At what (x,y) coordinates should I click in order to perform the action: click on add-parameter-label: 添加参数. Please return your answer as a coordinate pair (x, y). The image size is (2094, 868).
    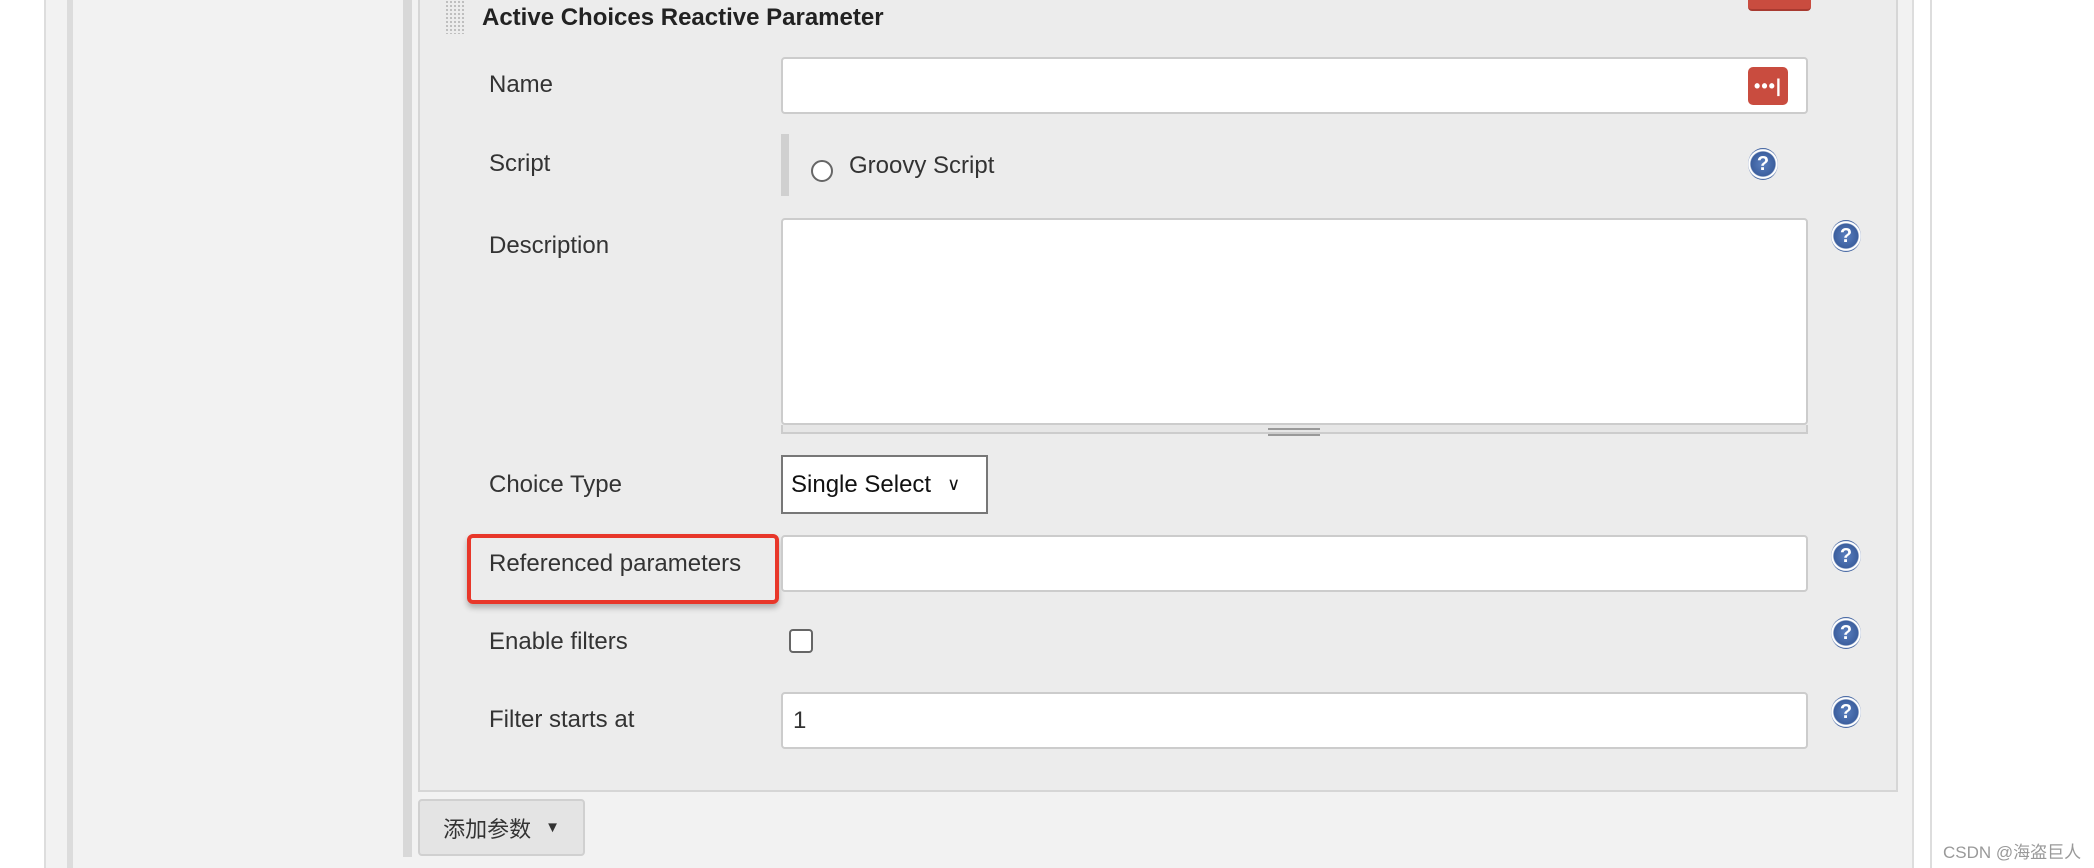
    Looking at the image, I should click on (487, 829).